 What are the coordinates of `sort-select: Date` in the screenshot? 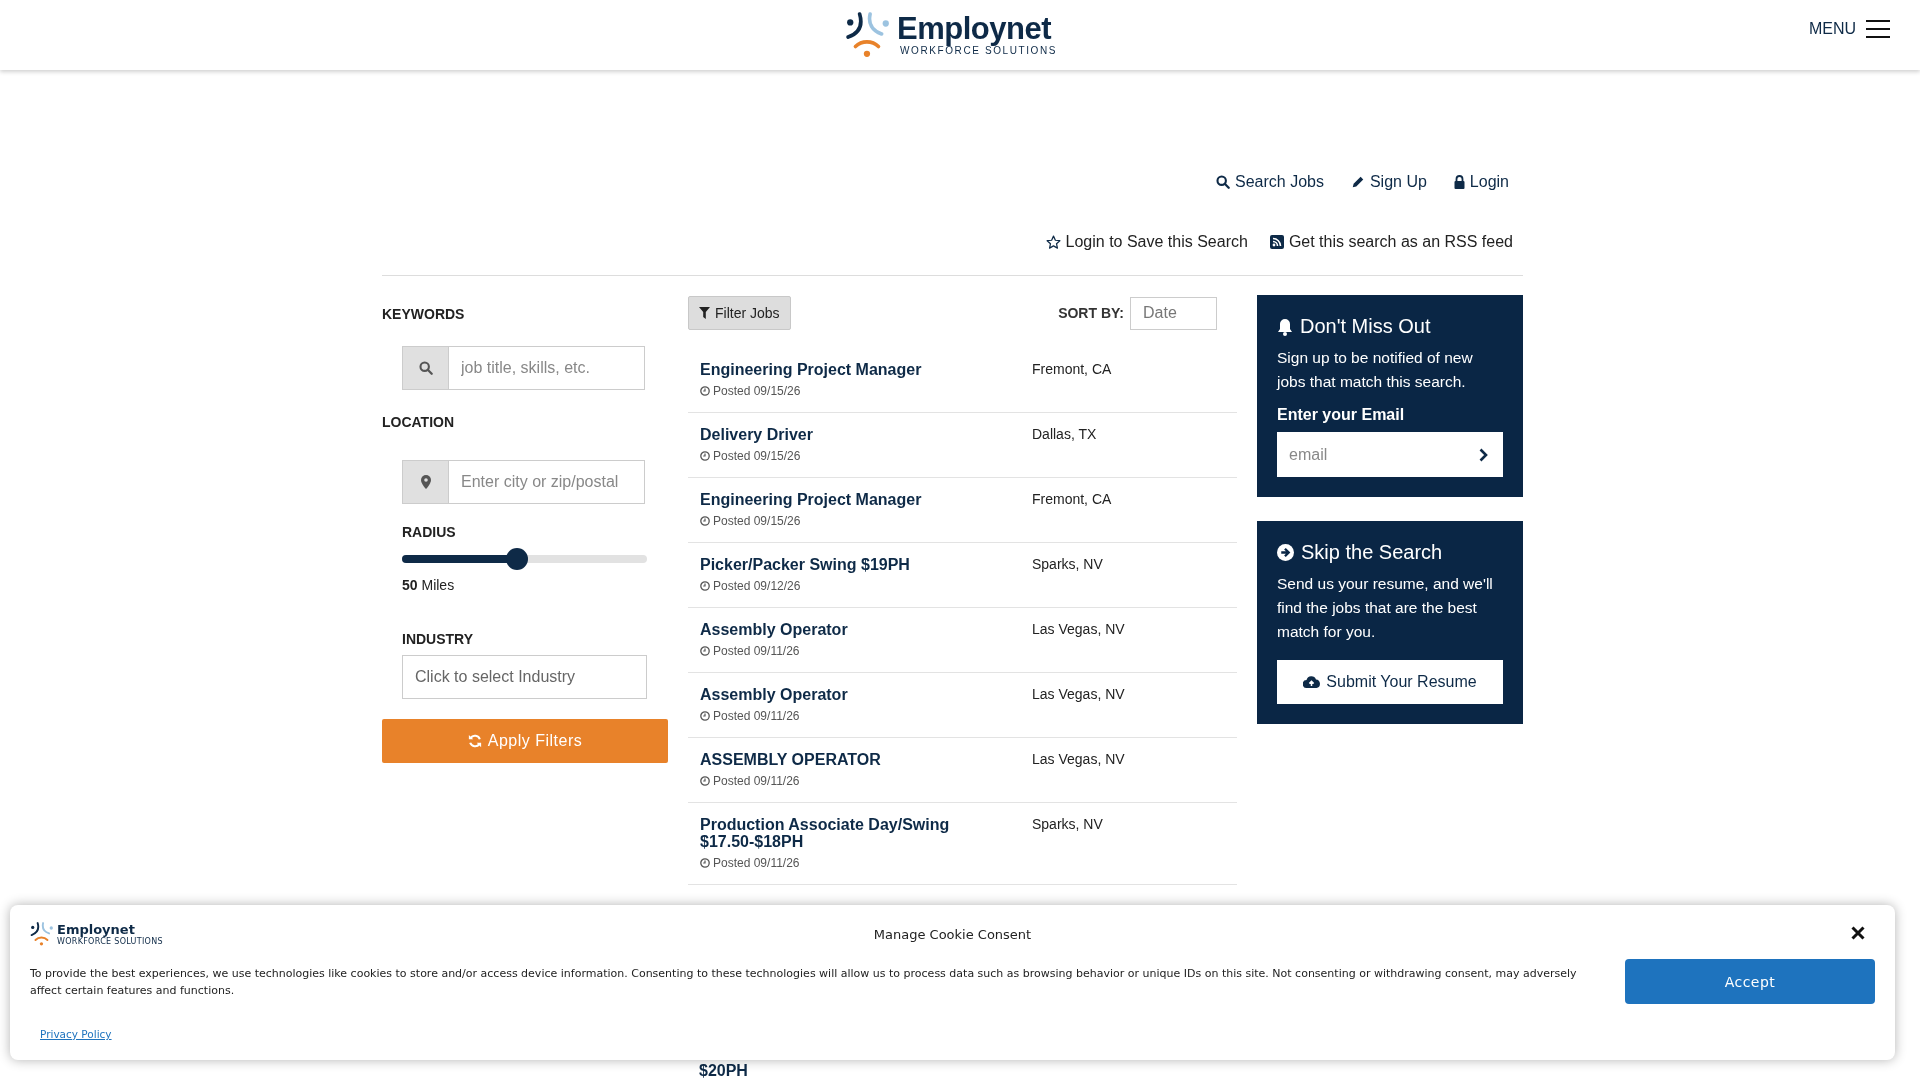 It's located at (1173, 313).